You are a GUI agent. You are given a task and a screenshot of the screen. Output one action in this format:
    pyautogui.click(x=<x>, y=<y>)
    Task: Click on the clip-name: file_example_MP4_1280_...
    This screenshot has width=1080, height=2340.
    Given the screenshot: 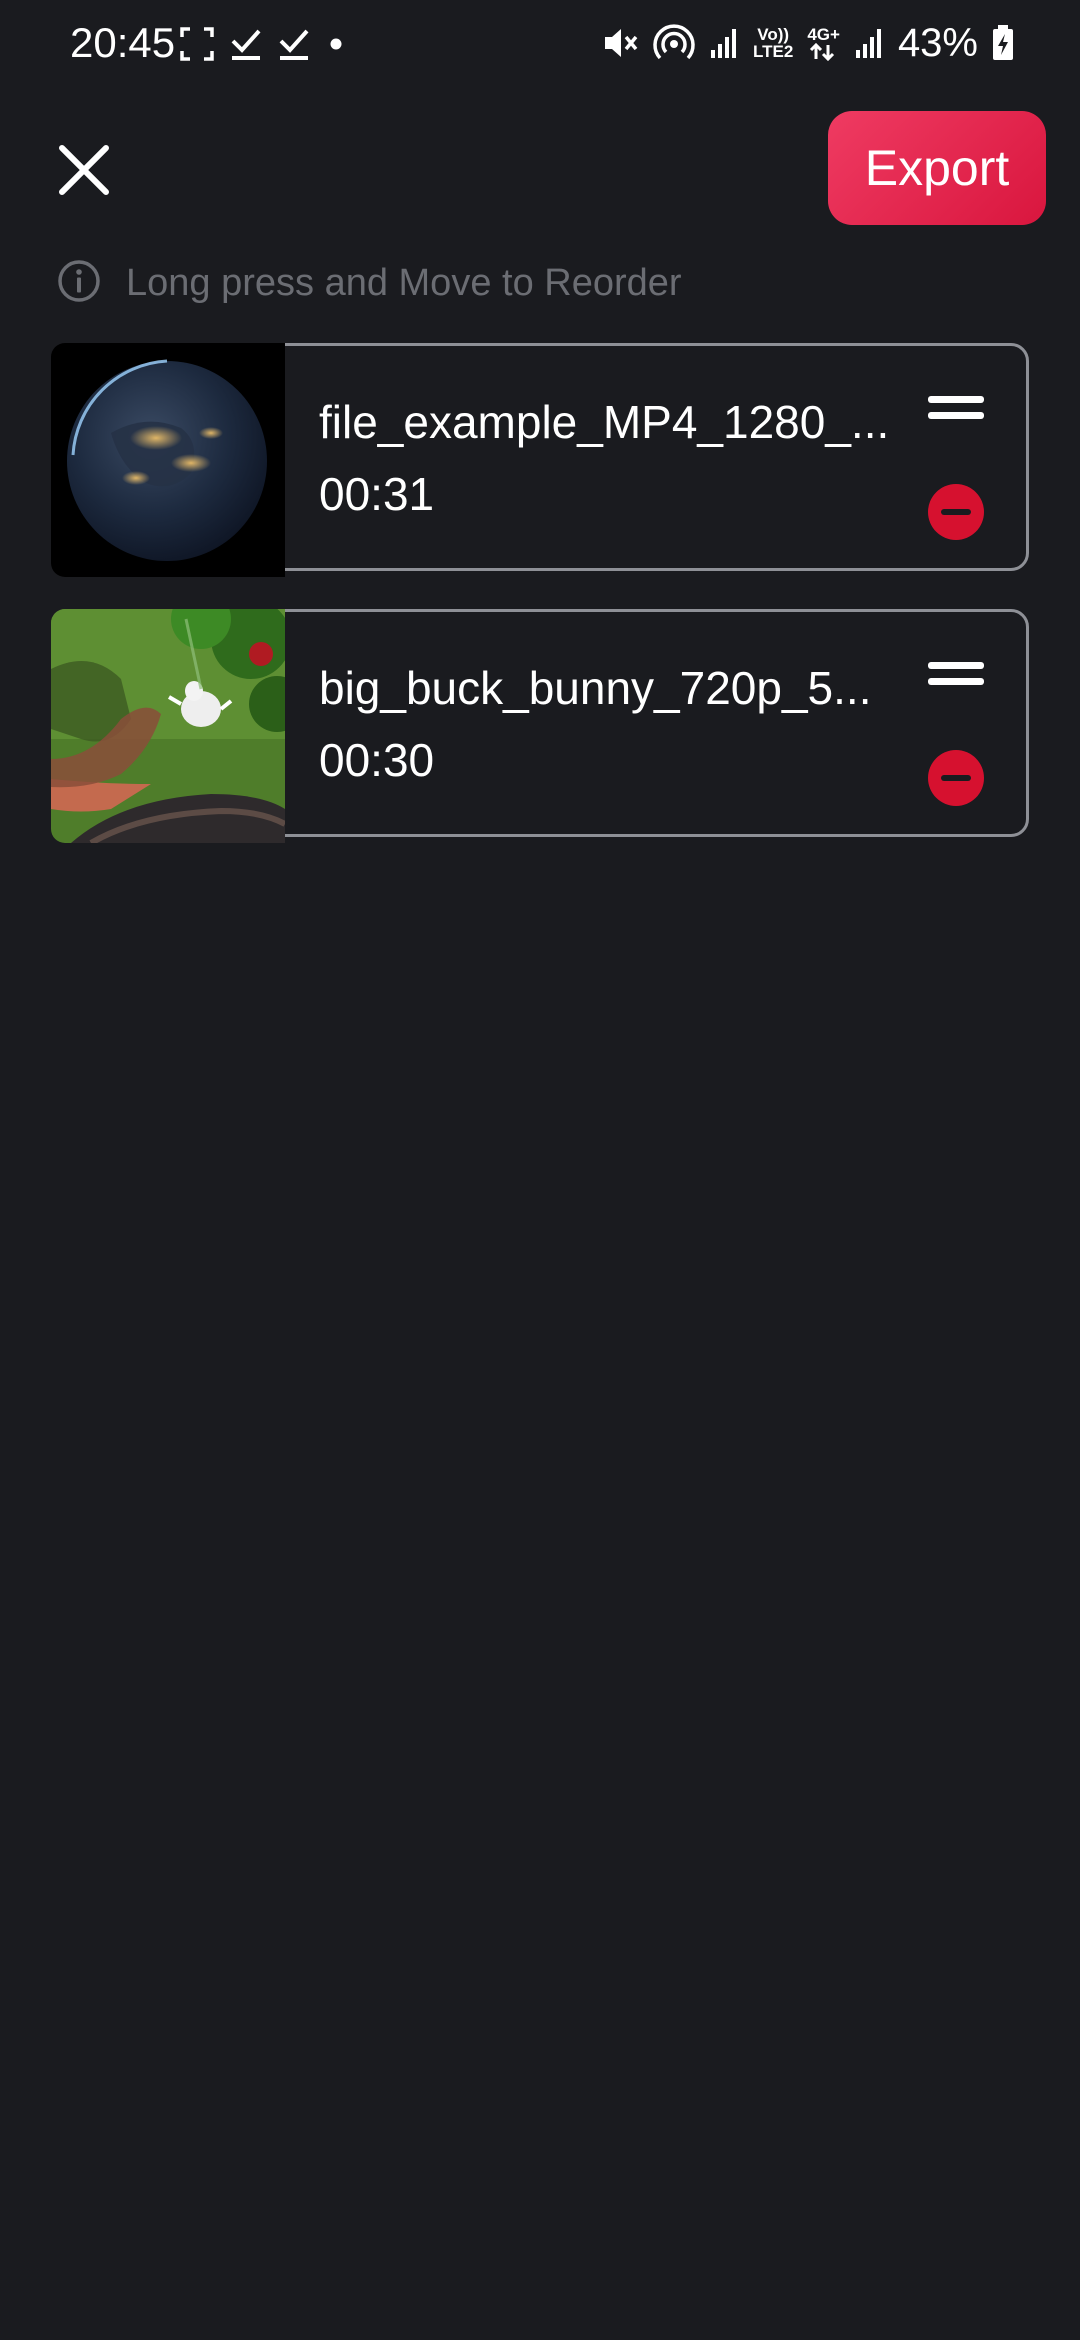 What is the action you would take?
    pyautogui.click(x=604, y=422)
    